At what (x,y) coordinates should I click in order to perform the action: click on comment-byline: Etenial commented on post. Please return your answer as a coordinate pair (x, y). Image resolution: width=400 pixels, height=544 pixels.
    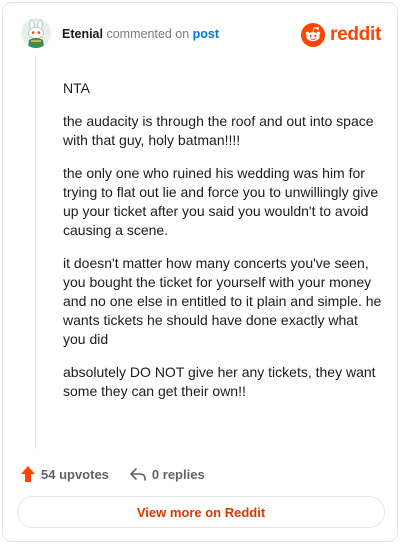
    Looking at the image, I should click on (140, 34).